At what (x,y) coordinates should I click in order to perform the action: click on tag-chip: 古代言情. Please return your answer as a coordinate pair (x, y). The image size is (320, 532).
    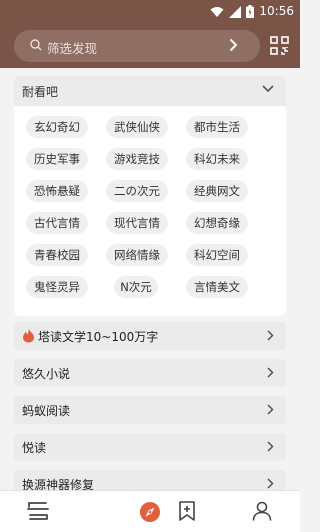
    Looking at the image, I should click on (57, 223).